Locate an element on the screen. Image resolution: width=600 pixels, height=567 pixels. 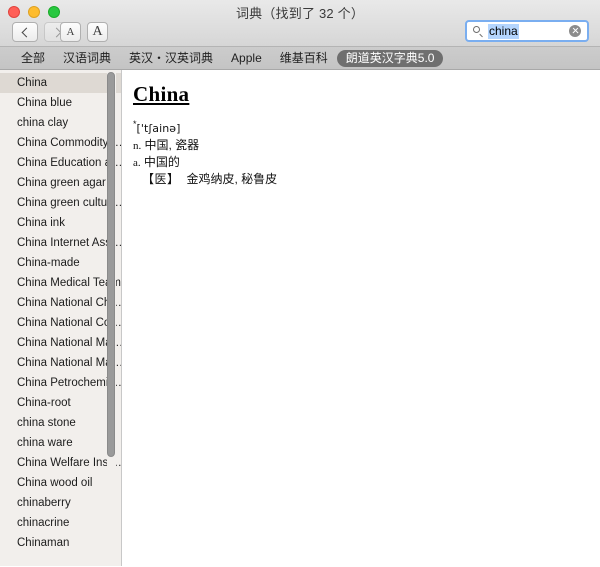
sidebar-scrollbar is located at coordinates (111, 318).